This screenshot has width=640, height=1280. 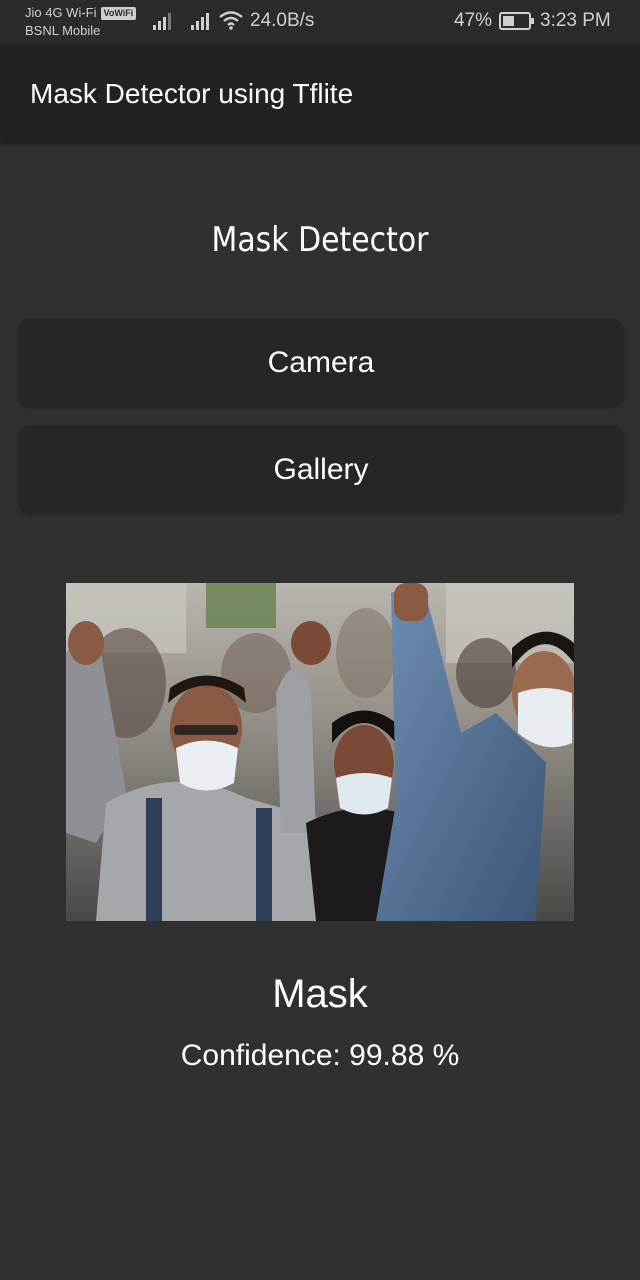 I want to click on app-title: Mask Detector using Tflite, so click(x=192, y=93).